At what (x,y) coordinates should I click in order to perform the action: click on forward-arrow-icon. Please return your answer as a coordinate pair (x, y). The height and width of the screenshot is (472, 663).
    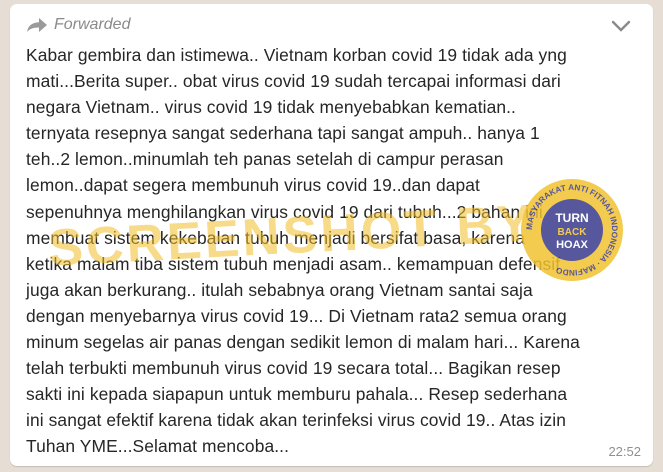
    Looking at the image, I should click on (37, 25).